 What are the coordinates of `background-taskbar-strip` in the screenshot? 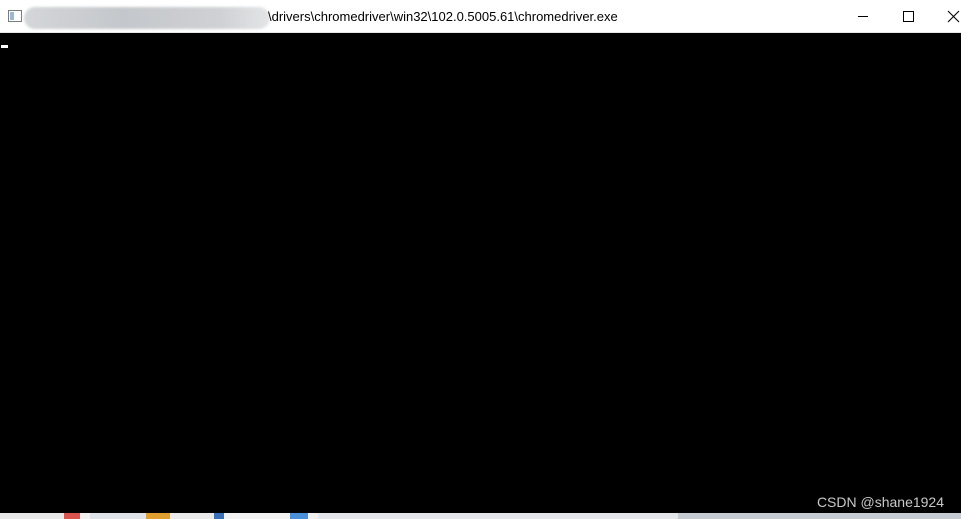 It's located at (480, 516).